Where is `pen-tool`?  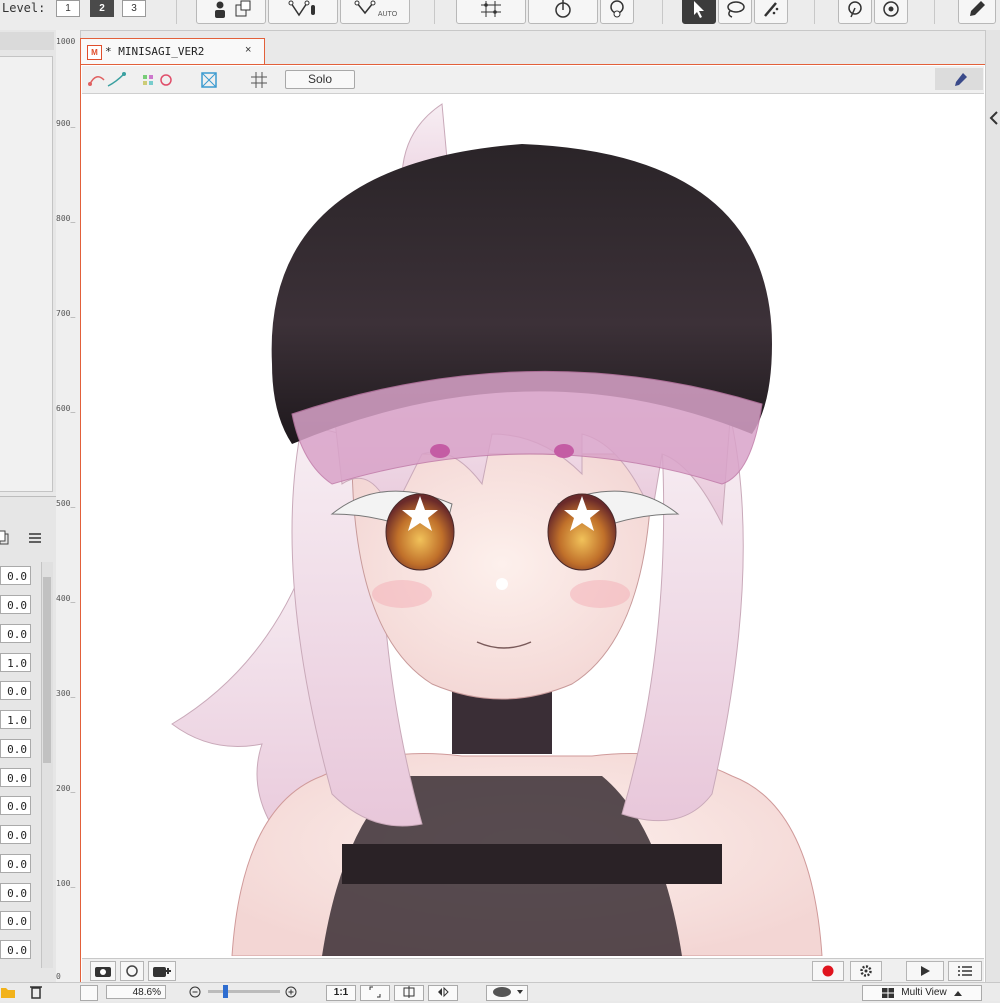 pen-tool is located at coordinates (977, 12).